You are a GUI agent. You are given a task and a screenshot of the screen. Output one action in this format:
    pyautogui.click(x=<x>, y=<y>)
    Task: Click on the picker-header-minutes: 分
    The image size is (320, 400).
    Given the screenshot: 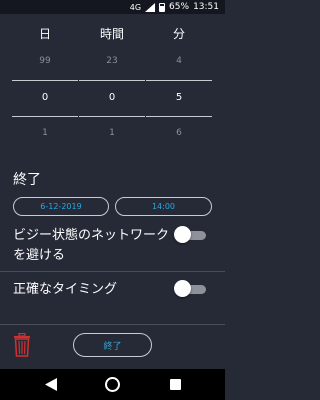 What is the action you would take?
    pyautogui.click(x=178, y=34)
    